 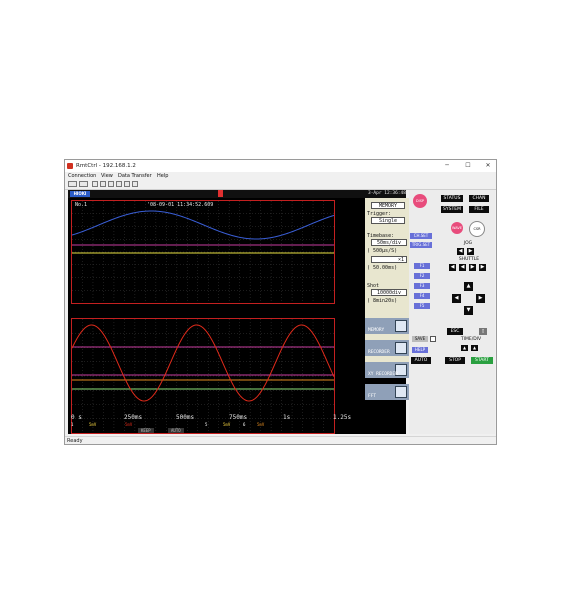 I want to click on auto-button: AUTO, so click(x=421, y=360).